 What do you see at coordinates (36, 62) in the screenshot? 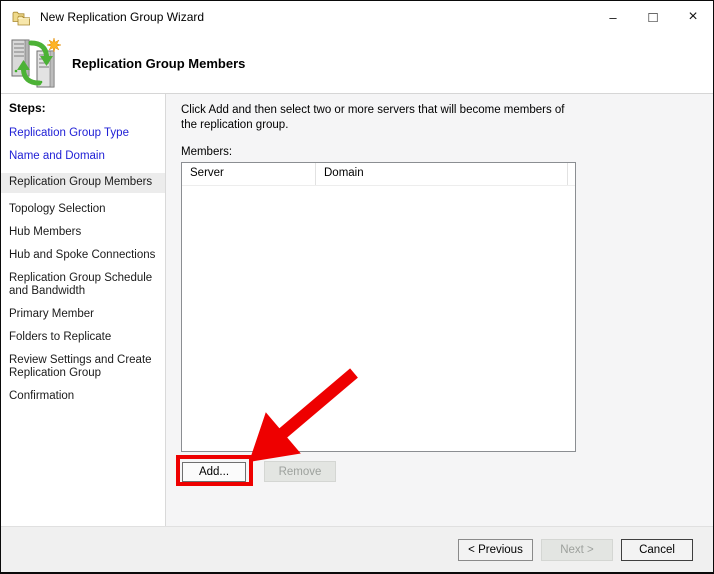
I see `replication-servers-icon` at bounding box center [36, 62].